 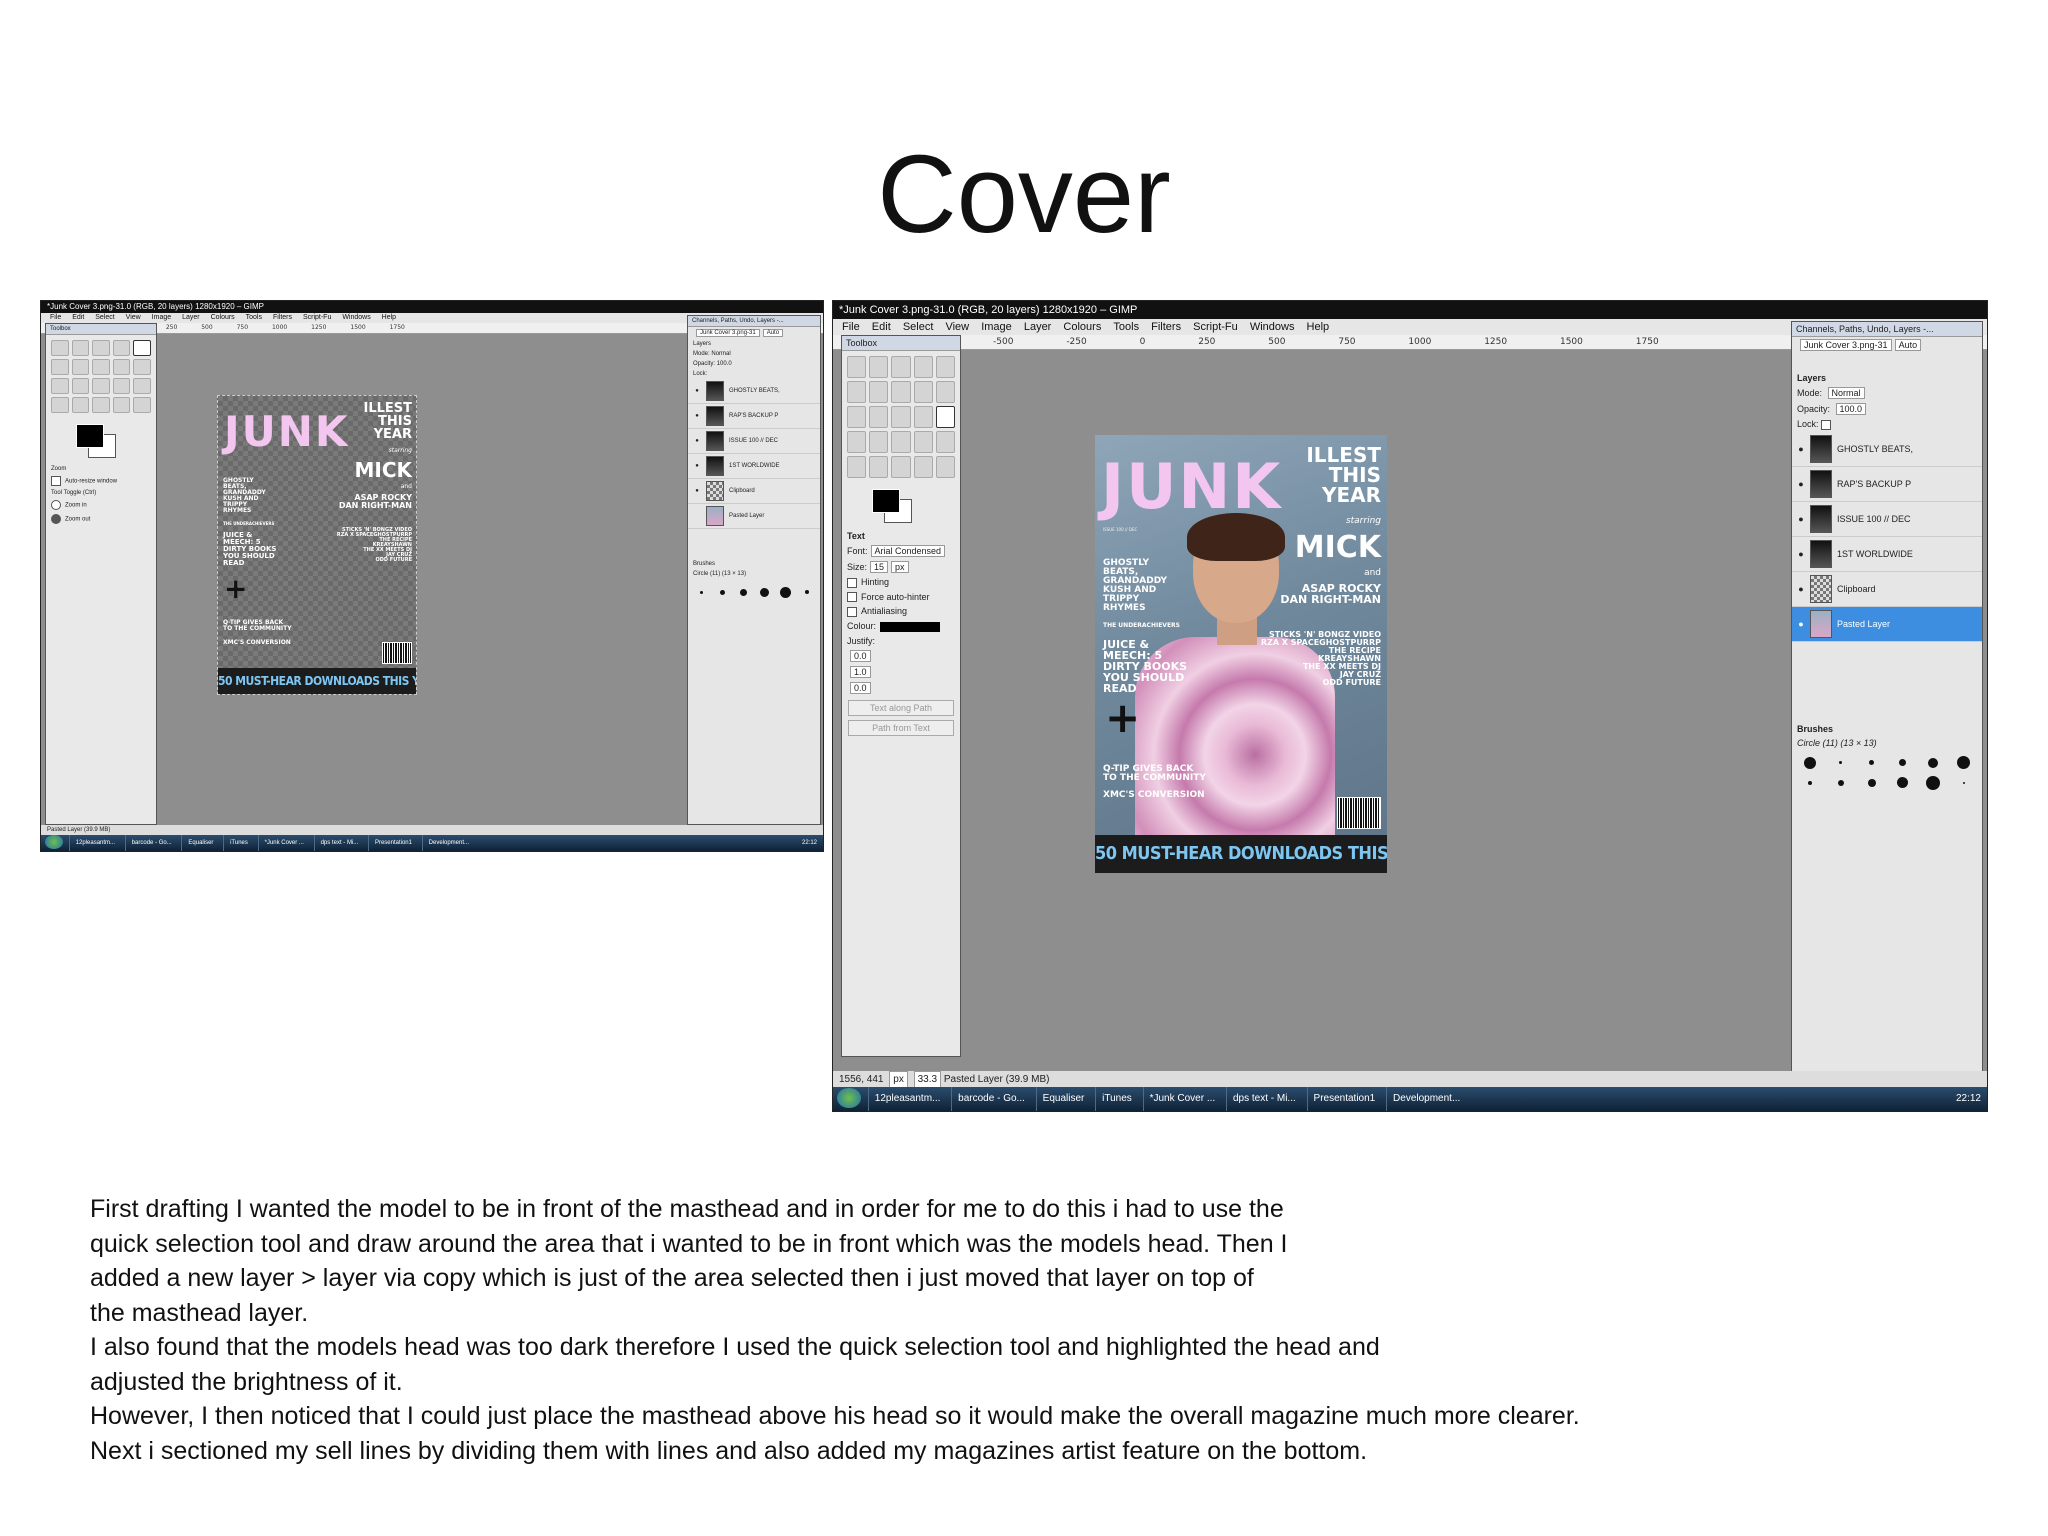 I want to click on blend-tool-icon, so click(x=879, y=442).